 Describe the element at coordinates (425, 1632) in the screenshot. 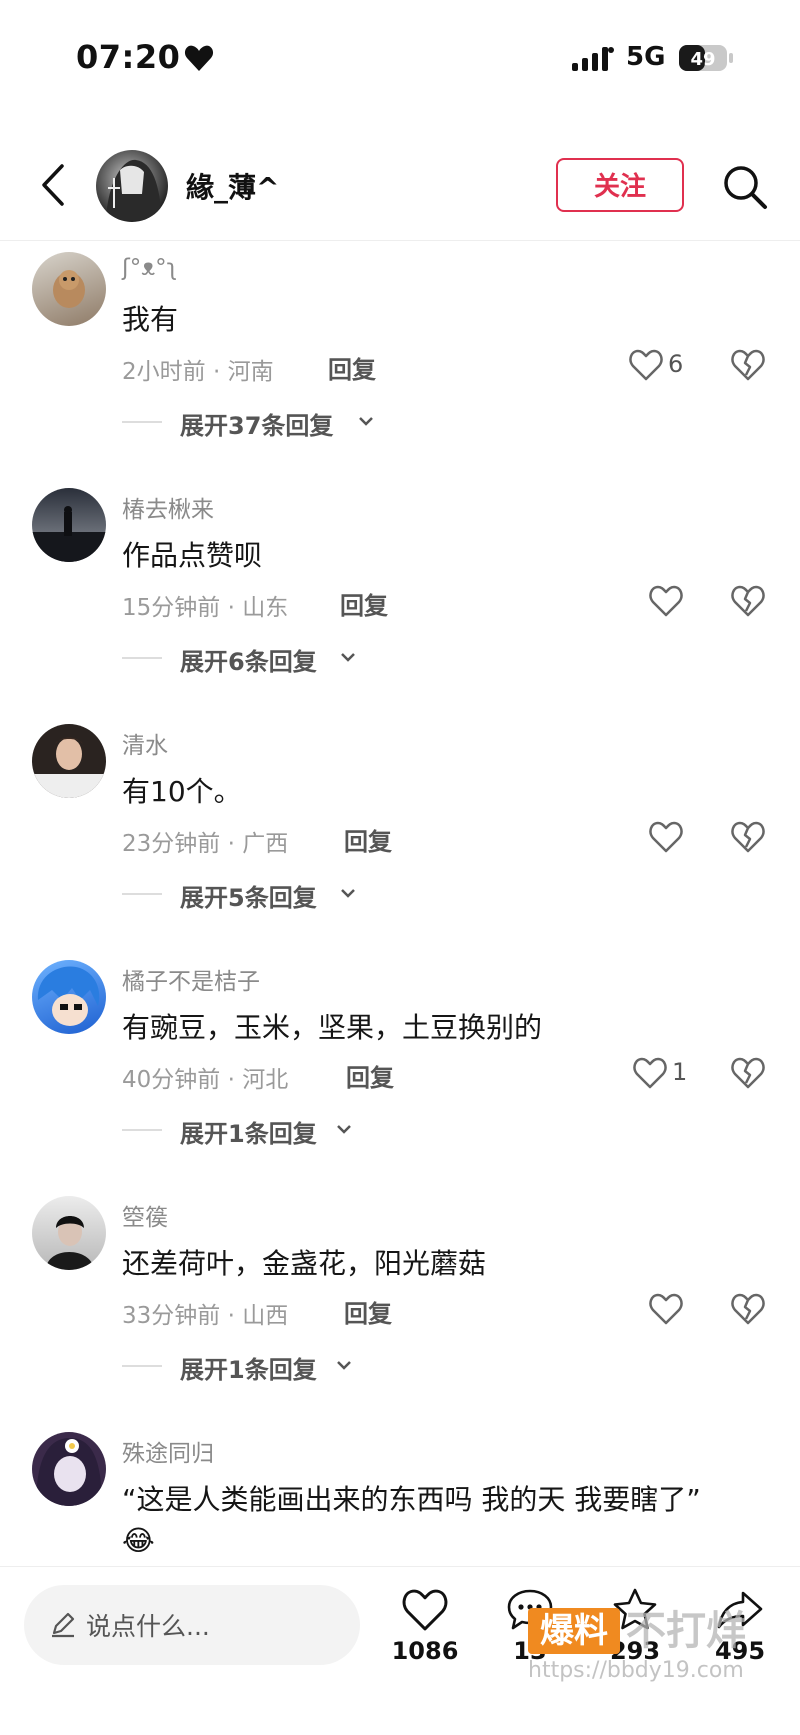

I see `like-button: 1086` at that location.